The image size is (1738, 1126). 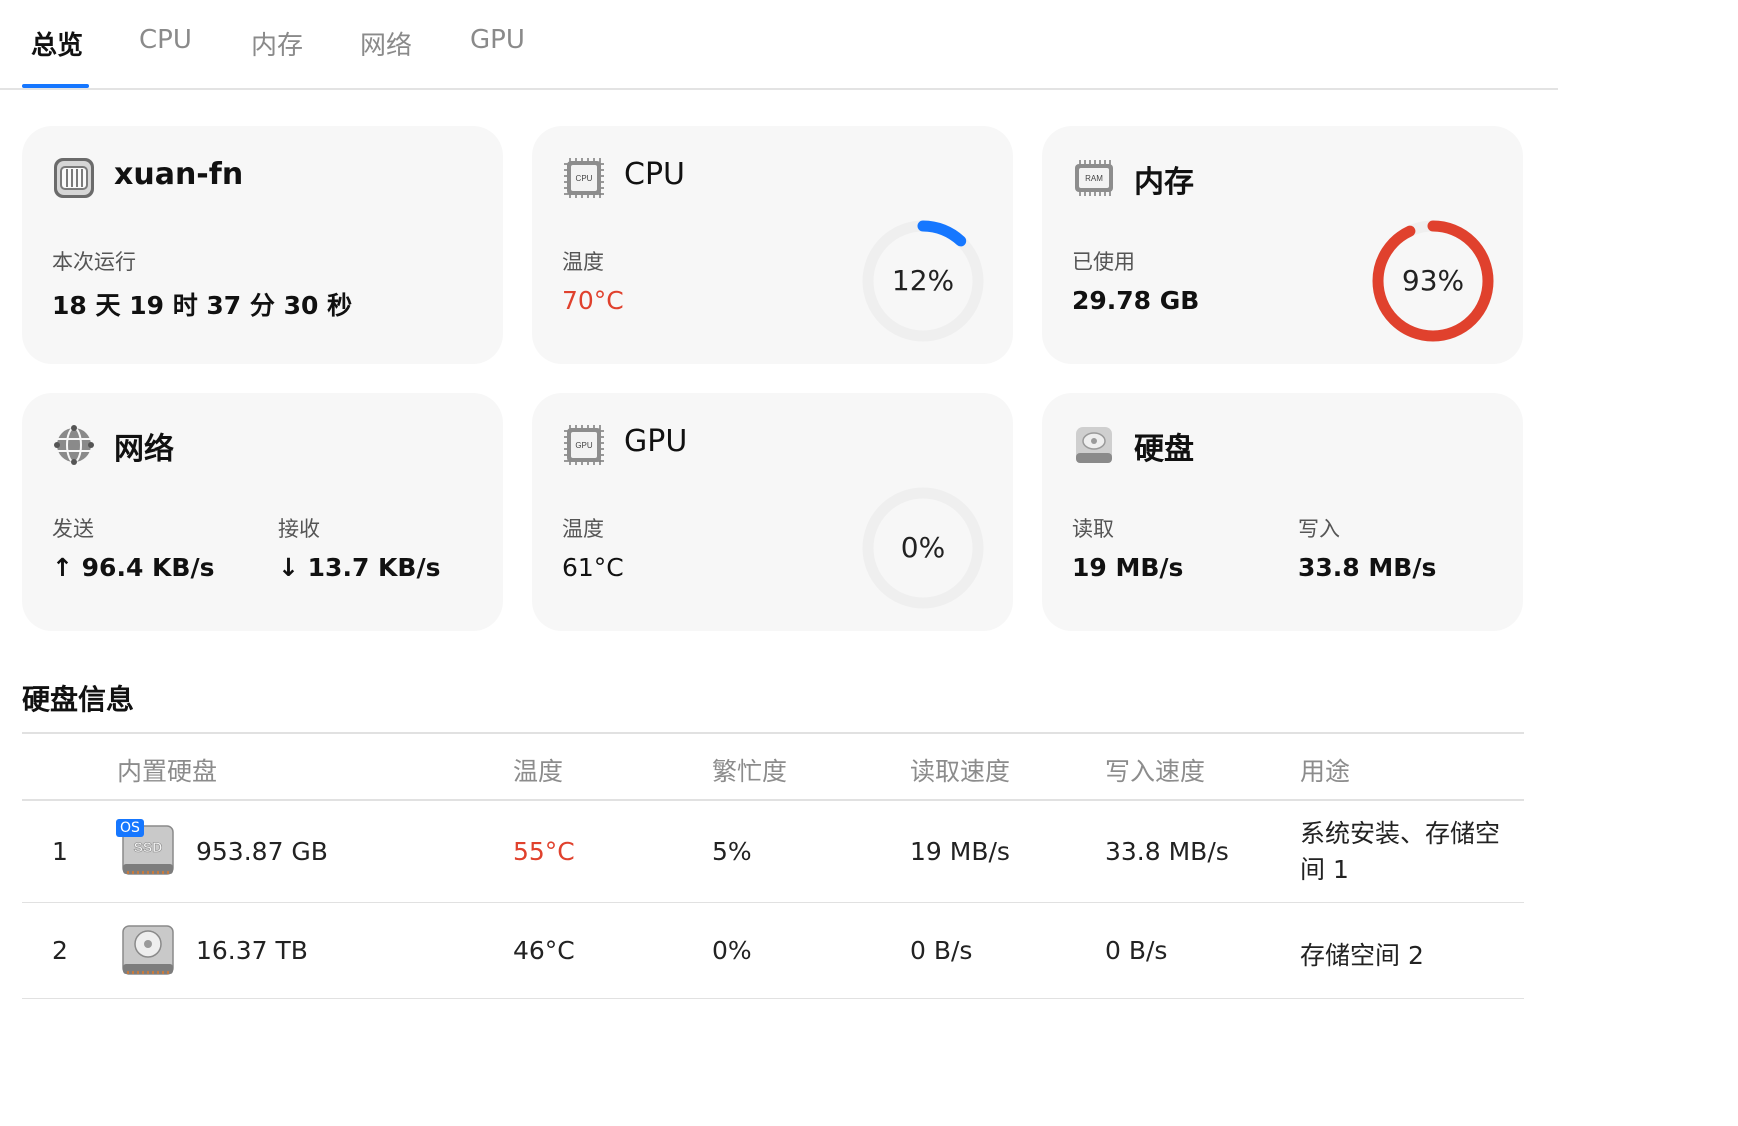 What do you see at coordinates (732, 950) in the screenshot?
I see `disk-busy: 0%` at bounding box center [732, 950].